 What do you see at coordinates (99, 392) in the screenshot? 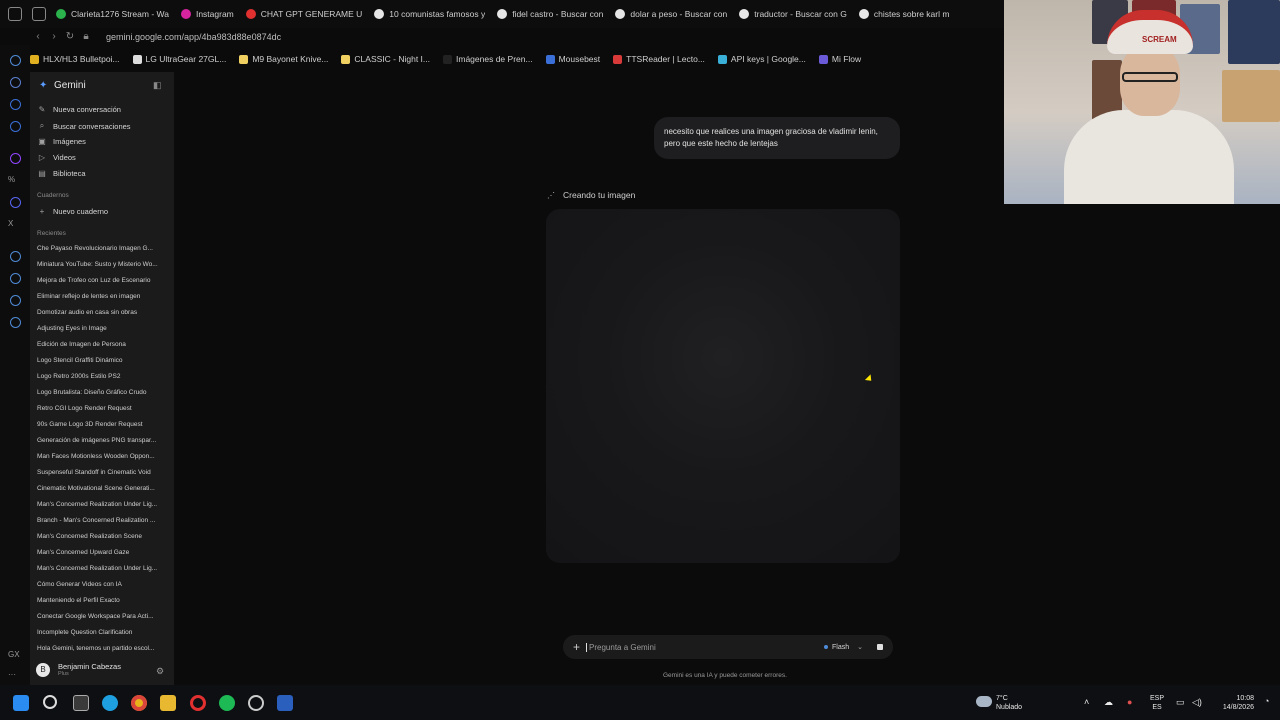
I see `recent-conversation-item: Logo Brutalista: Diseño Gráfico Crudo` at bounding box center [99, 392].